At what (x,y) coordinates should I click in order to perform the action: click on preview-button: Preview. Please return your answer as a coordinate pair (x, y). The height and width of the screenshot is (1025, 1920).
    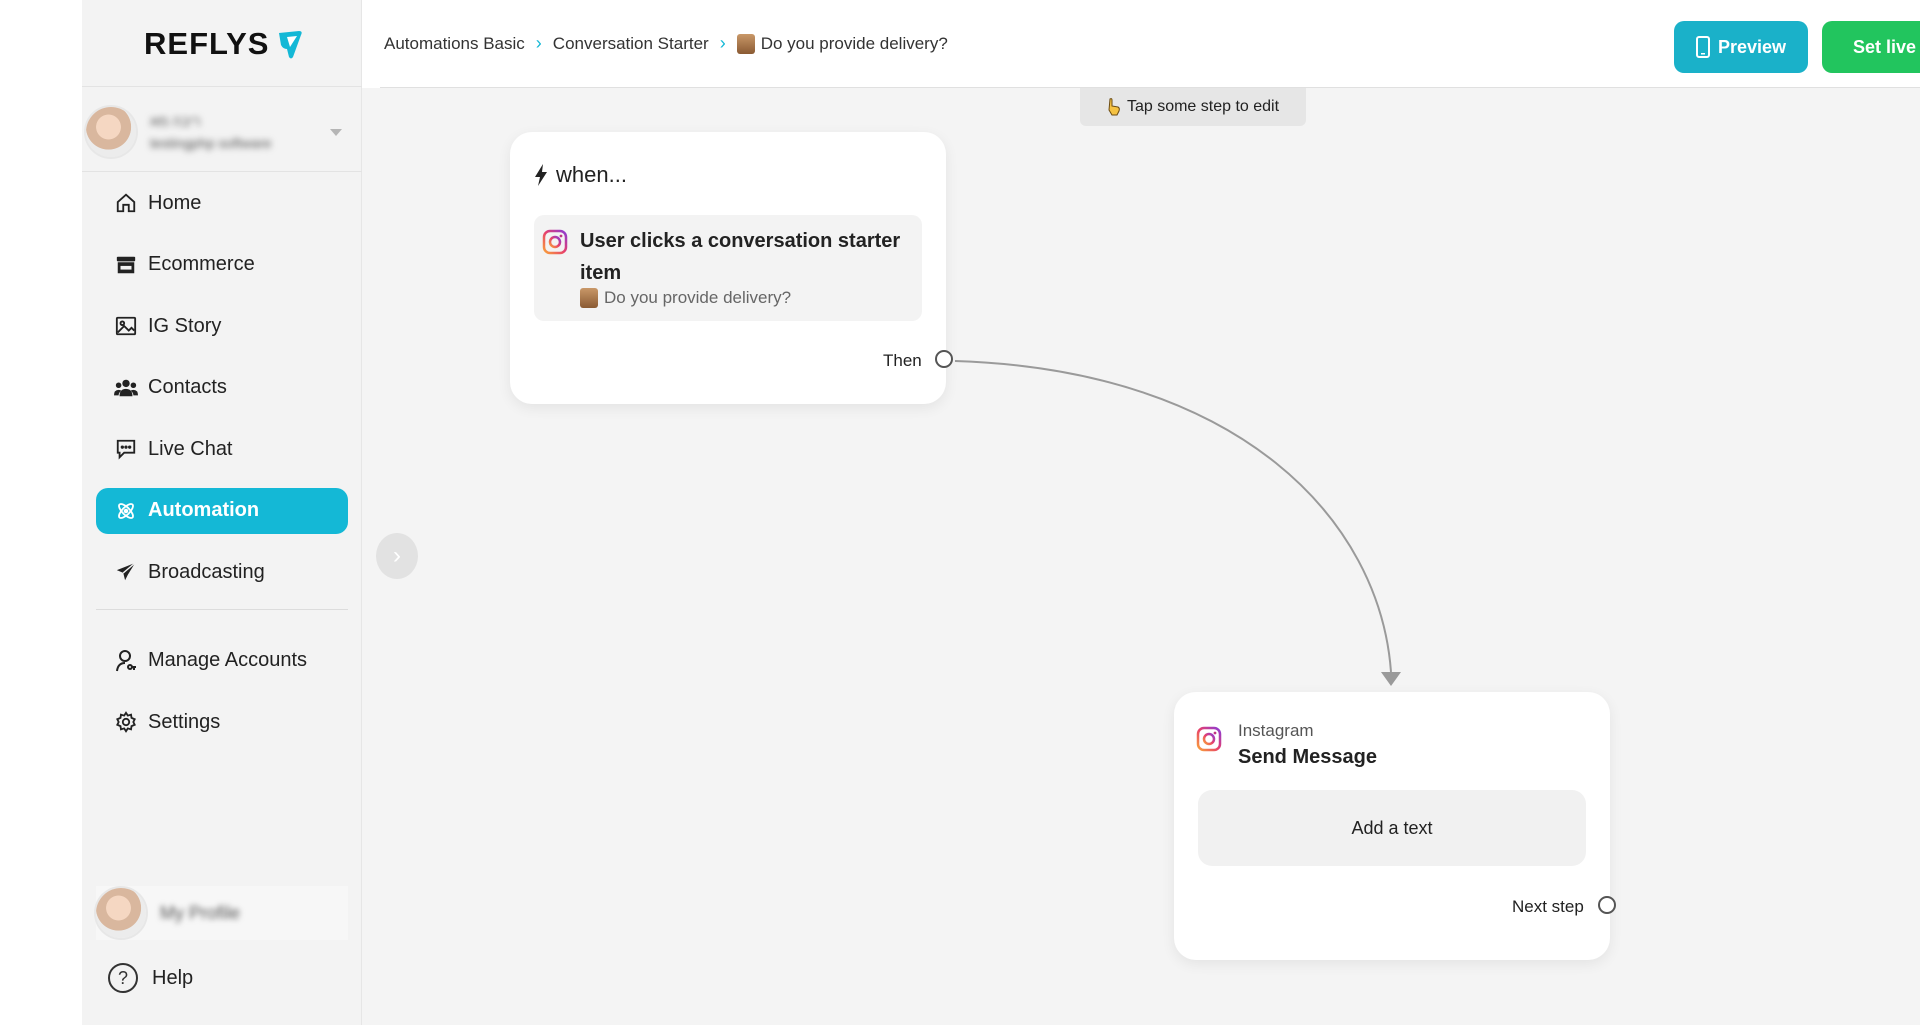
    Looking at the image, I should click on (1741, 47).